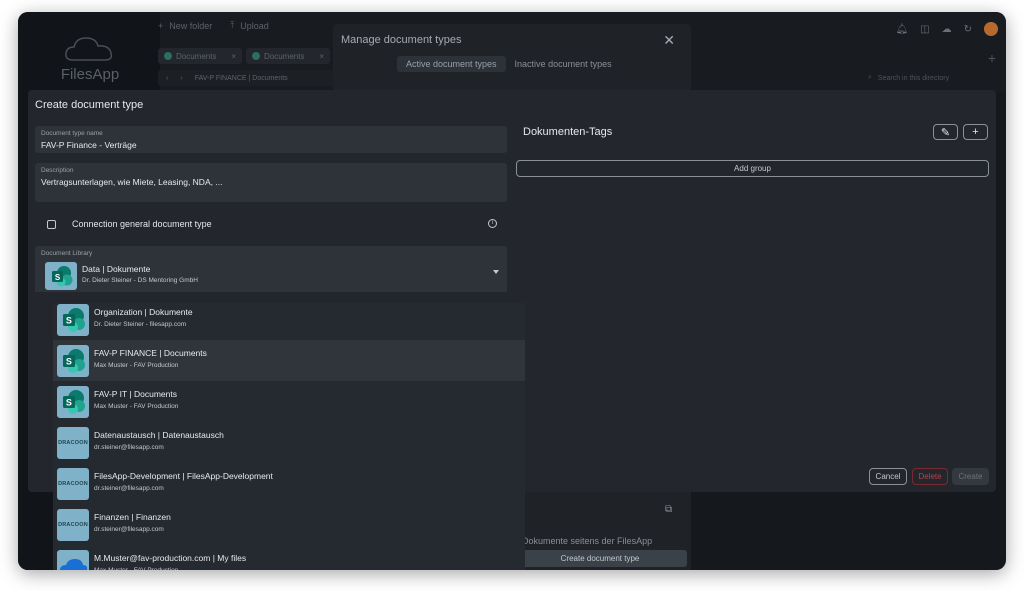 The width and height of the screenshot is (1024, 591). What do you see at coordinates (870, 77) in the screenshot?
I see `search-icon: ⌕` at bounding box center [870, 77].